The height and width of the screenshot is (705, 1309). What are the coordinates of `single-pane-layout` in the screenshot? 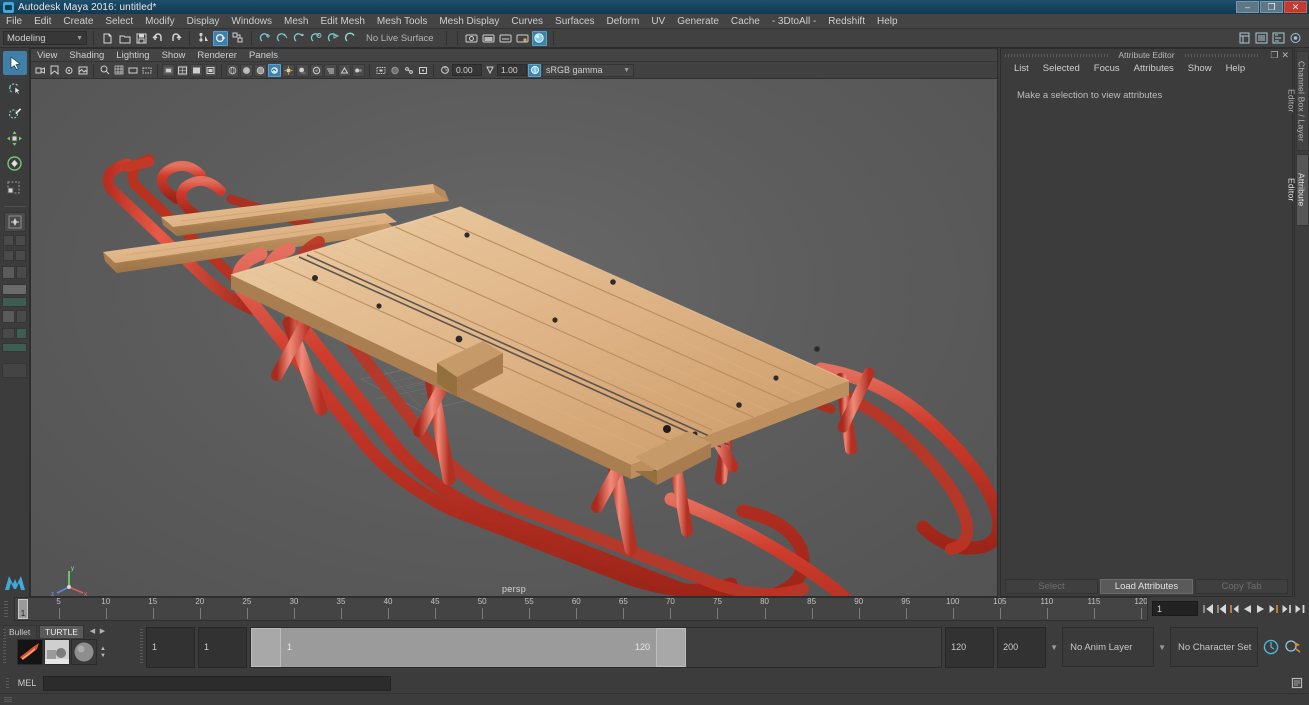 It's located at (14, 347).